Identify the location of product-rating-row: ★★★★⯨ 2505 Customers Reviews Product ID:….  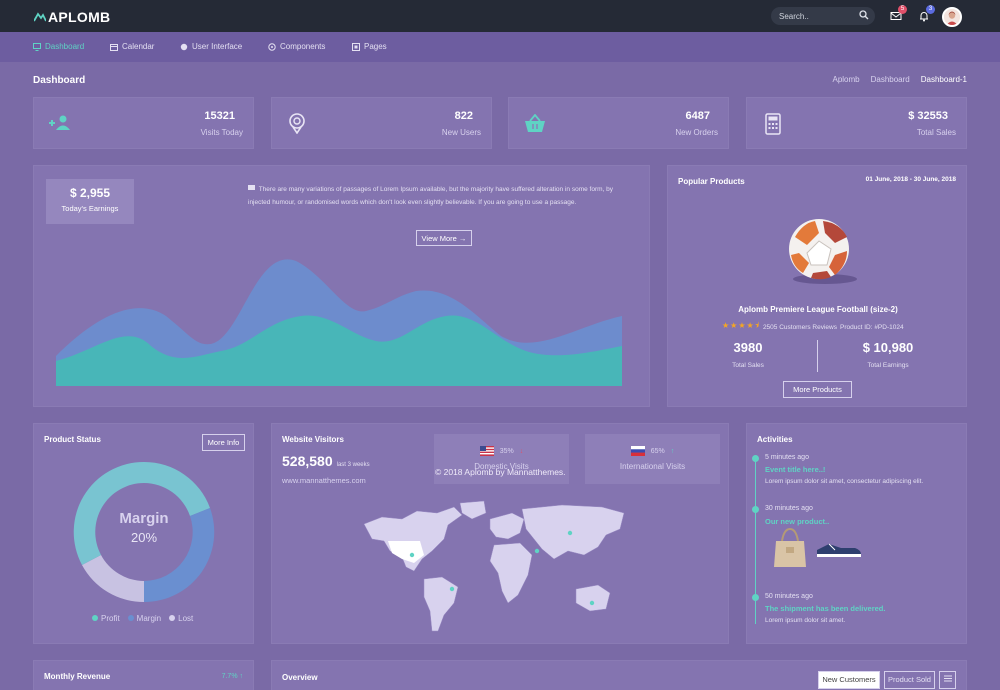
(813, 327).